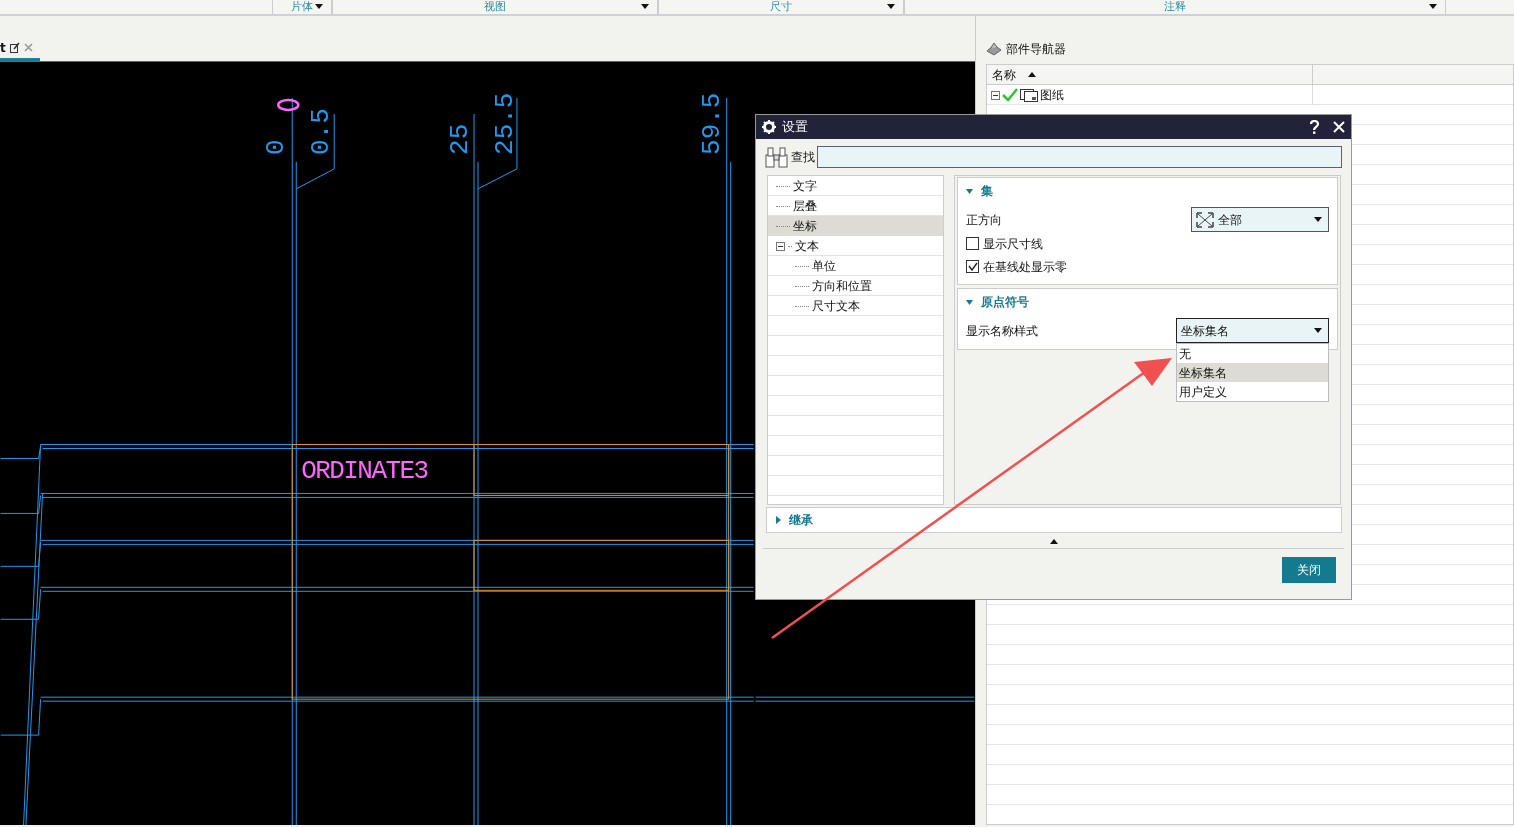 The width and height of the screenshot is (1514, 827). What do you see at coordinates (1025, 267) in the screenshot?
I see `checkbox-label: 在基线处显示零` at bounding box center [1025, 267].